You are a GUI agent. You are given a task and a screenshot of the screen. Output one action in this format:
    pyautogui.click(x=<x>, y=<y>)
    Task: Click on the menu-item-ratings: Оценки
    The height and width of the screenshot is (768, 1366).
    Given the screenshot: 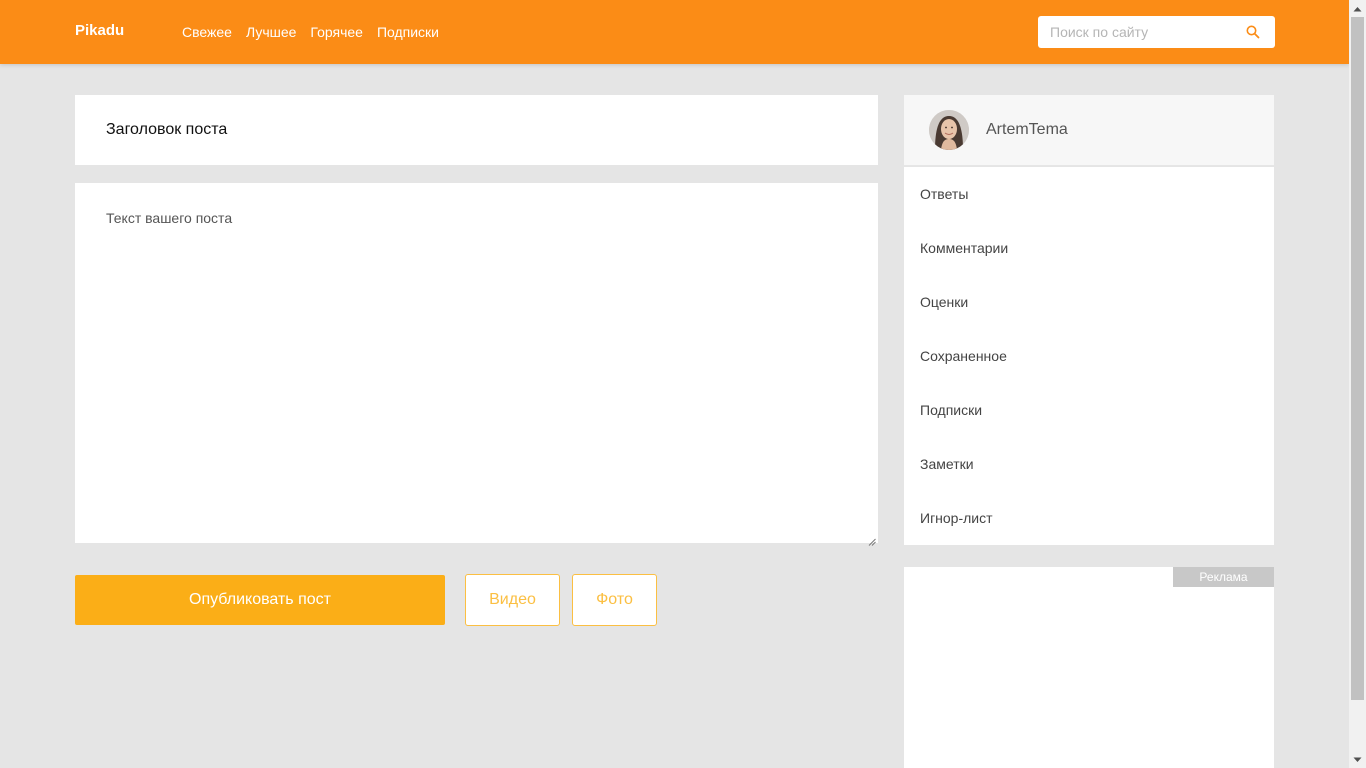 What is the action you would take?
    pyautogui.click(x=1089, y=302)
    